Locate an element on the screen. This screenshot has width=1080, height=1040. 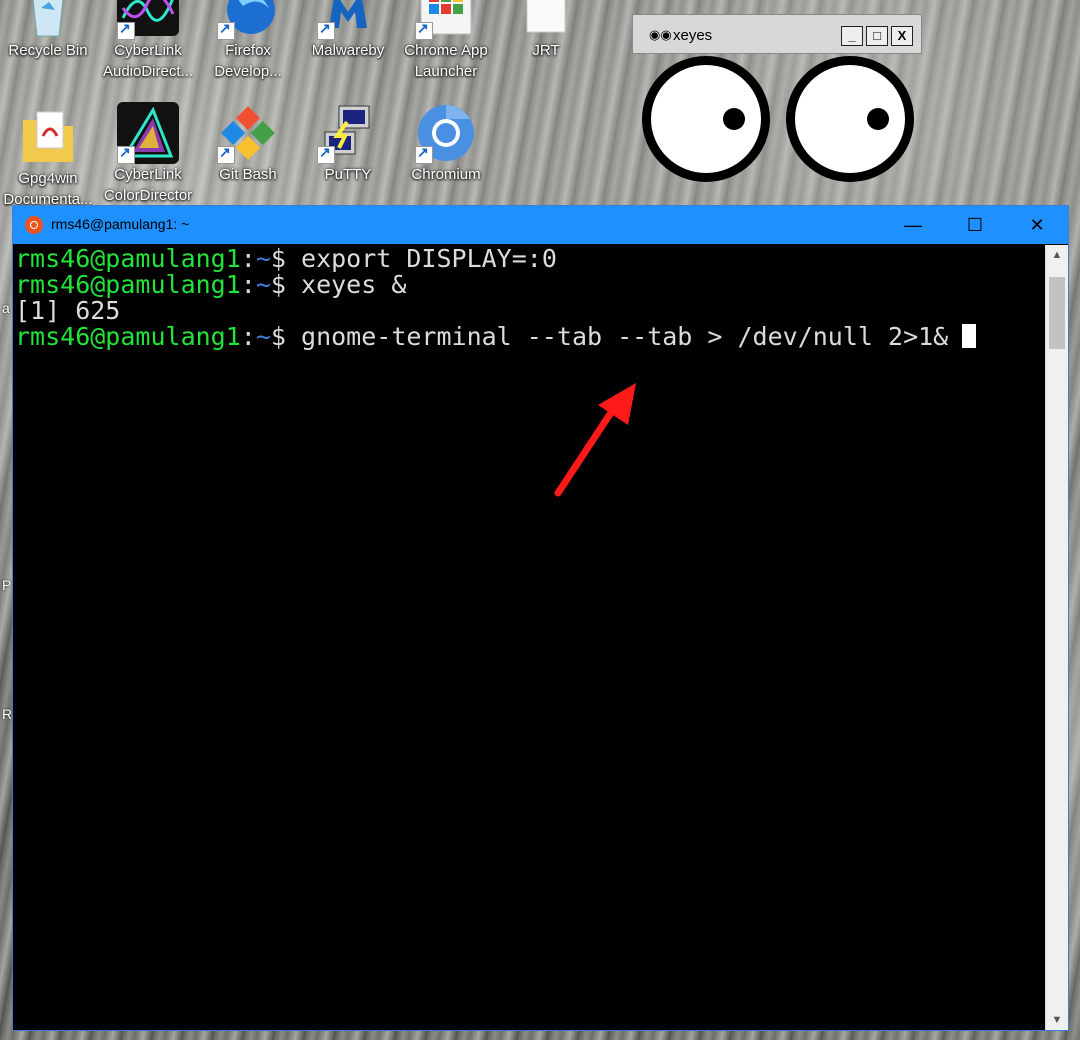
terminal-minimize-button: — is located at coordinates (913, 225).